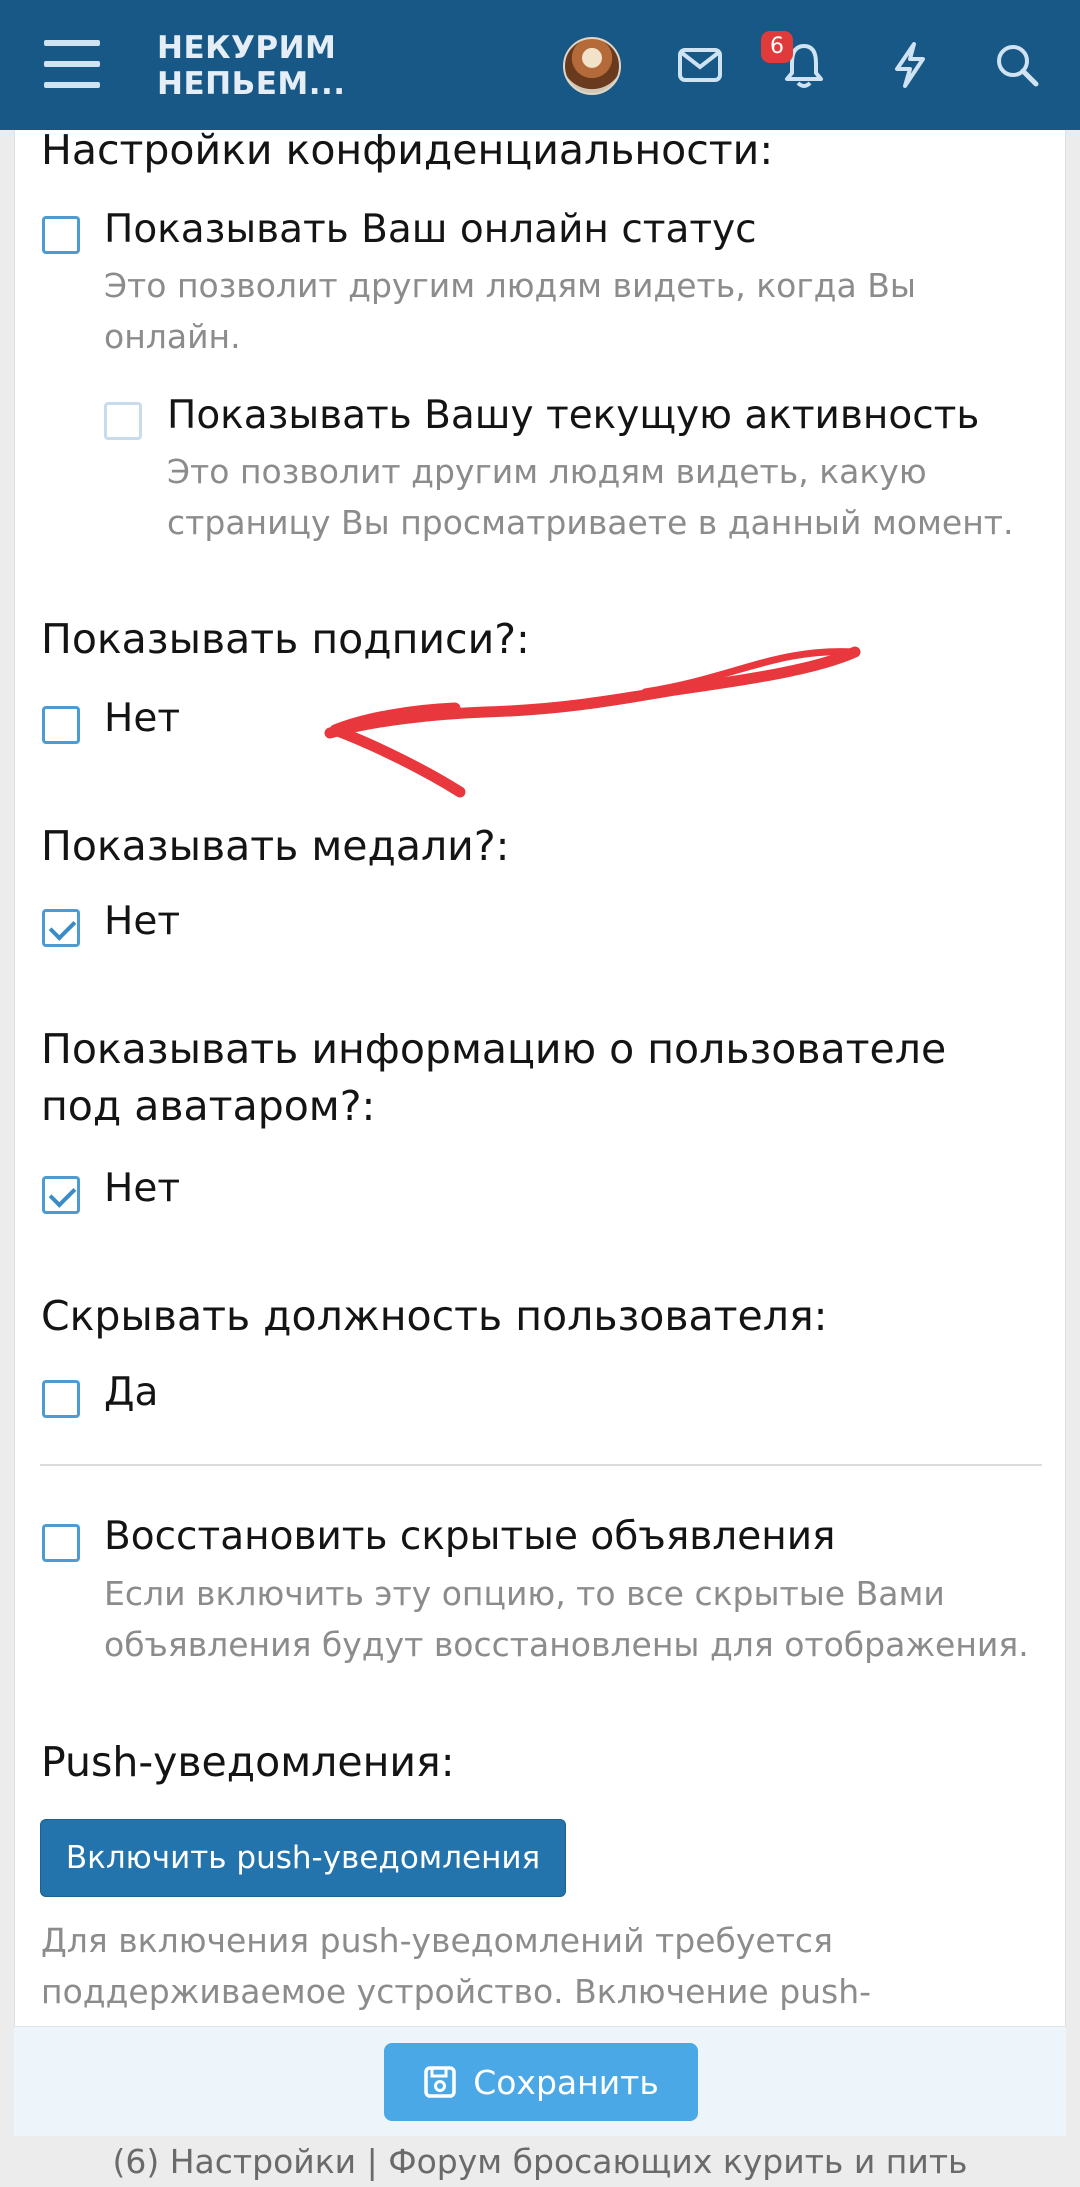  I want to click on user-info-heading-line-2: под аватаром?:, so click(208, 1106).